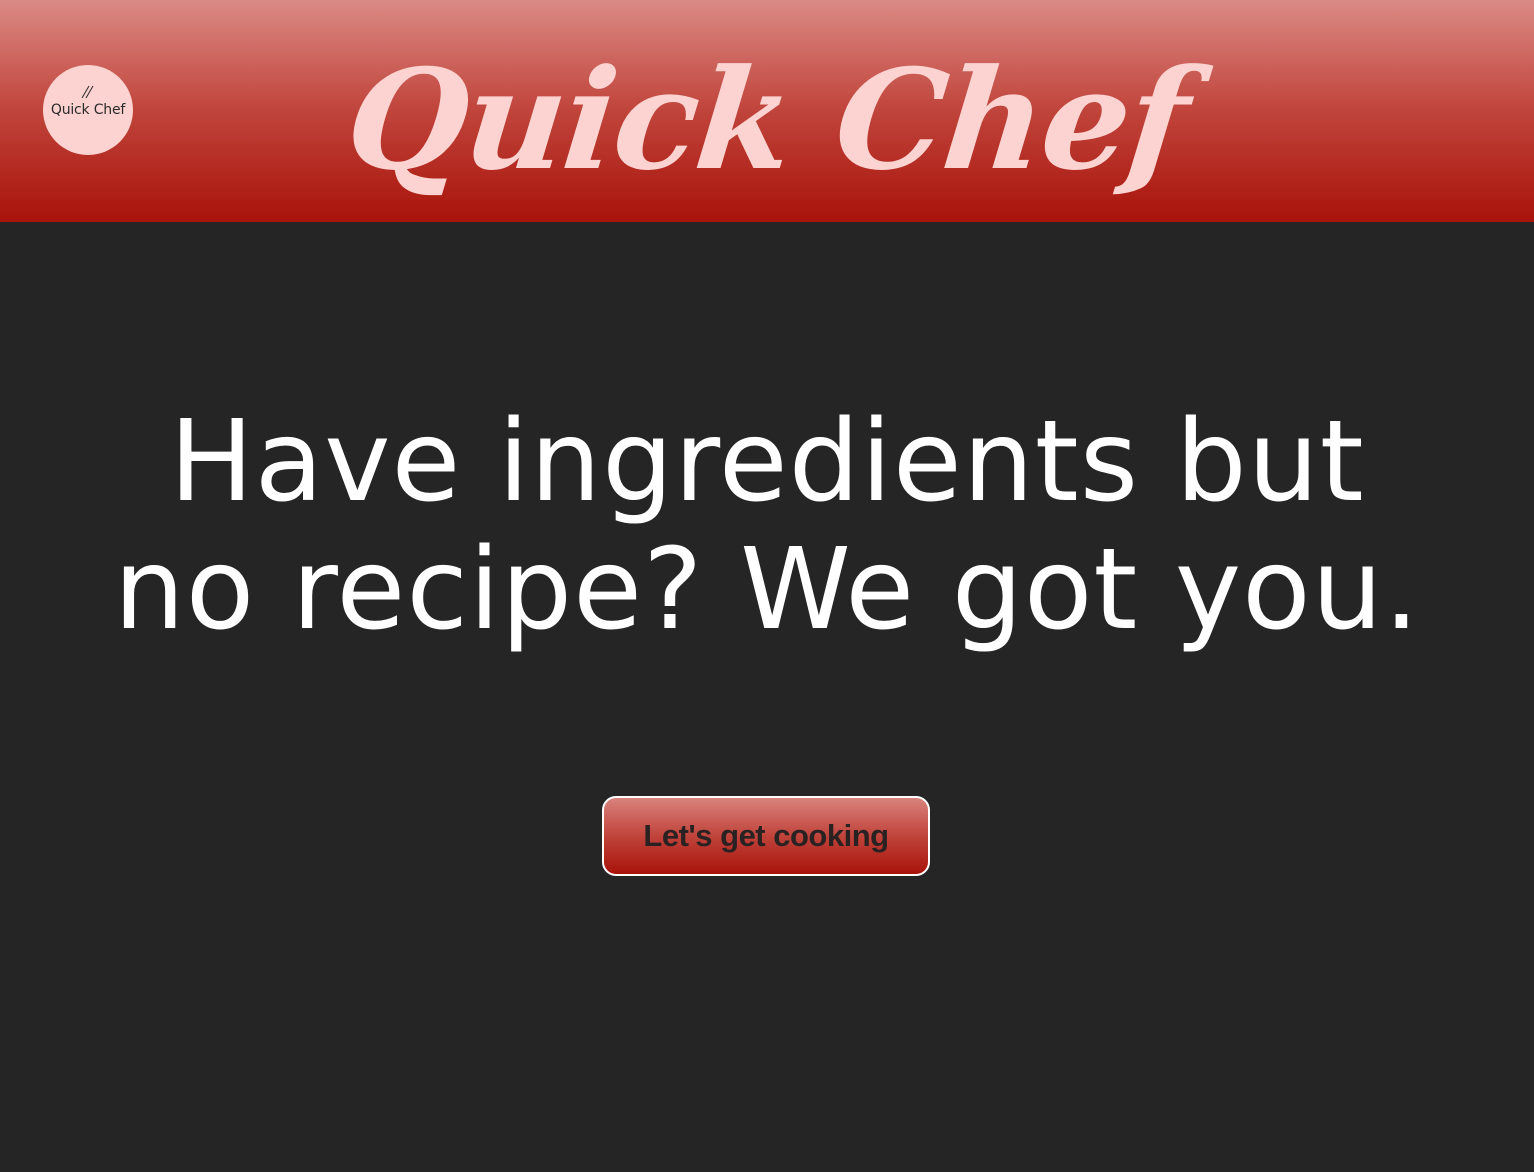 The image size is (1534, 1172). Describe the element at coordinates (767, 462) in the screenshot. I see `hero-line-1: Have ingredients but` at that location.